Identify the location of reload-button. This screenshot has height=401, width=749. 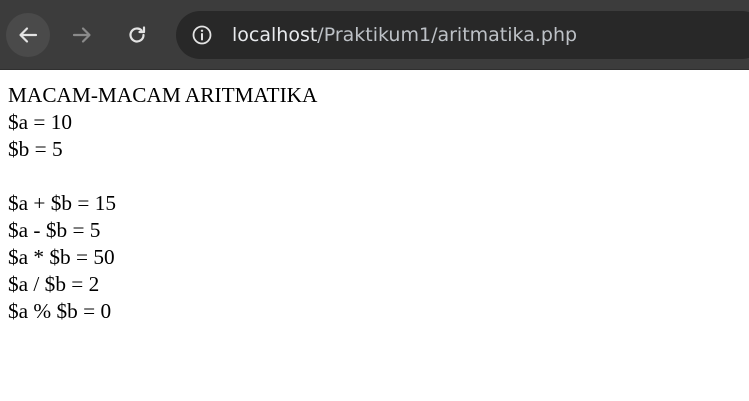
(137, 35).